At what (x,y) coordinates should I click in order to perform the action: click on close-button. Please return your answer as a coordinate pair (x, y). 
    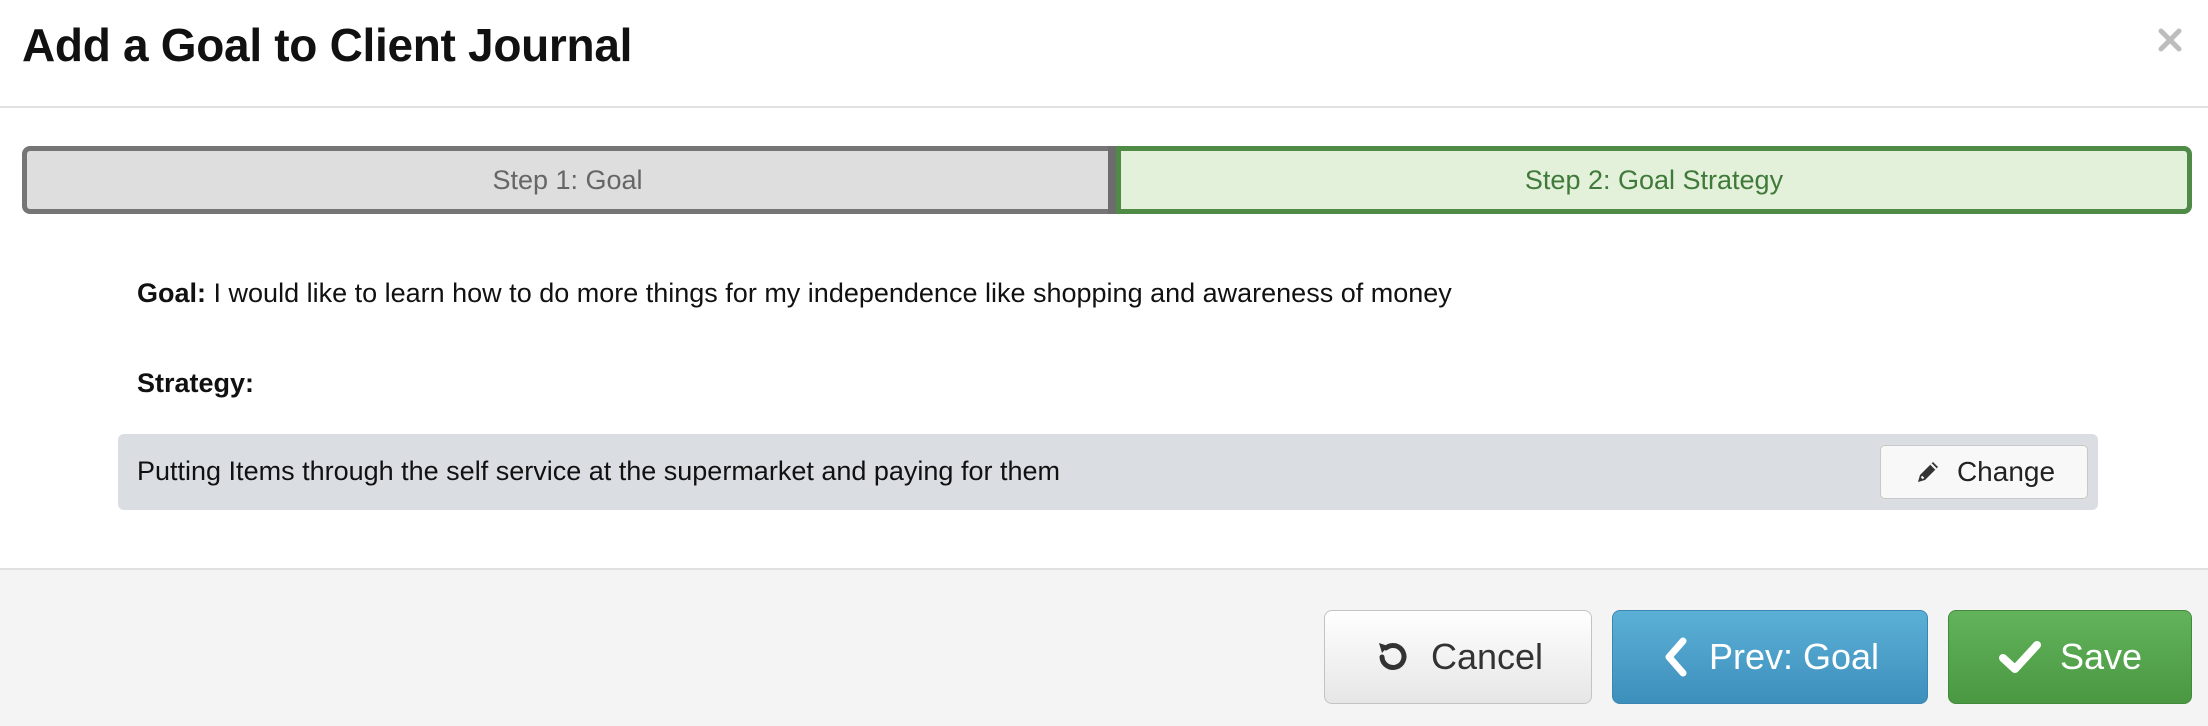
    Looking at the image, I should click on (2170, 40).